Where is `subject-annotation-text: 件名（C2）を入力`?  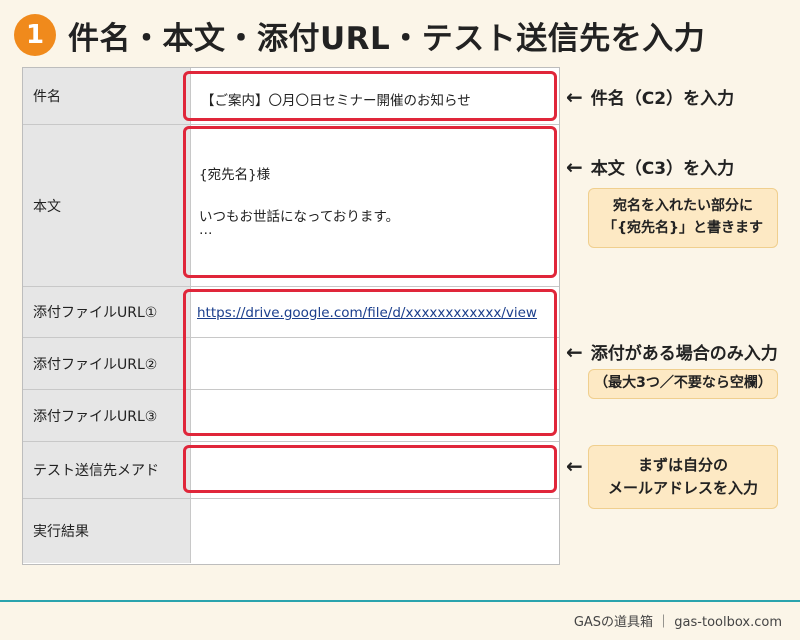
subject-annotation-text: 件名（C2）を入力 is located at coordinates (662, 99).